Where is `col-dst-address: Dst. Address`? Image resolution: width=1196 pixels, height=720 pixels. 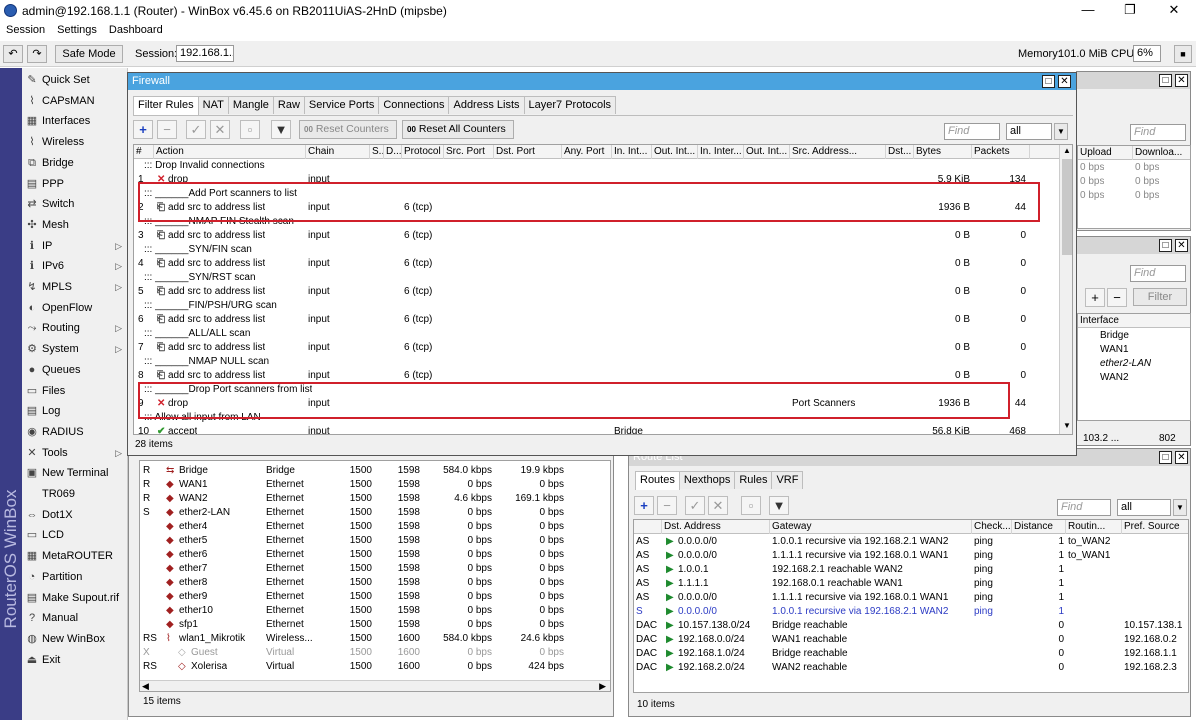 col-dst-address: Dst. Address is located at coordinates (716, 527).